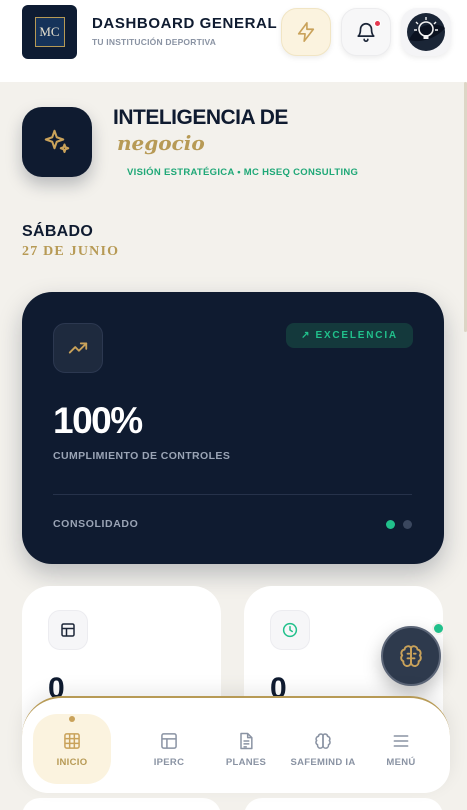 This screenshot has height=810, width=467. I want to click on bottom-navigation: INICIO IPERC PLANES SAFEMIND IA MENÚ, so click(236, 744).